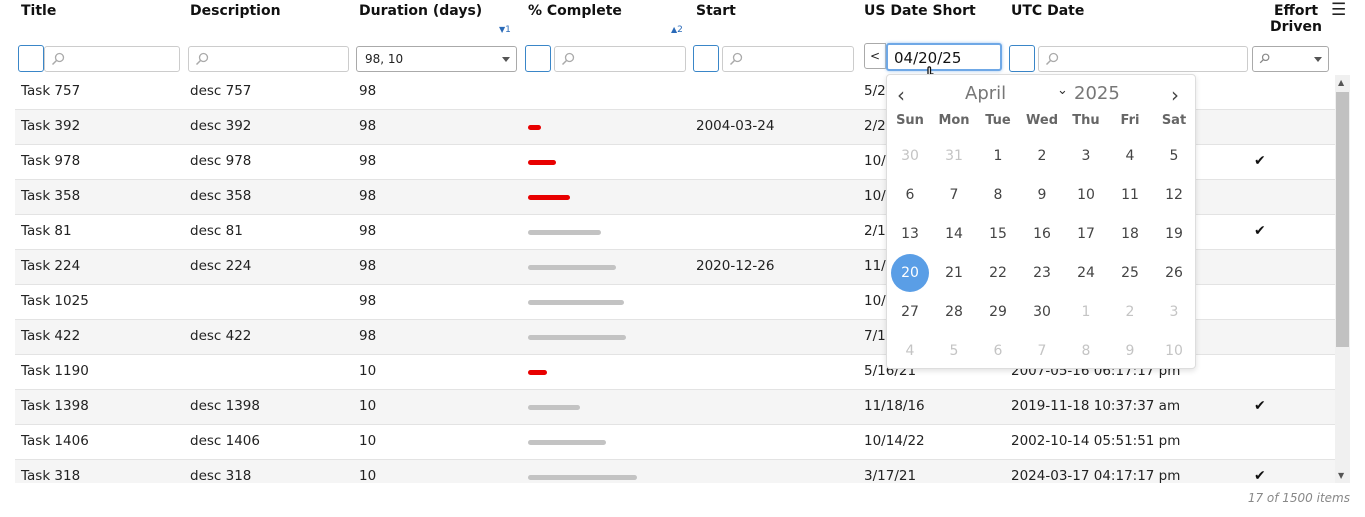 The width and height of the screenshot is (1365, 517). Describe the element at coordinates (1042, 273) in the screenshot. I see `calendar-day: 23` at that location.